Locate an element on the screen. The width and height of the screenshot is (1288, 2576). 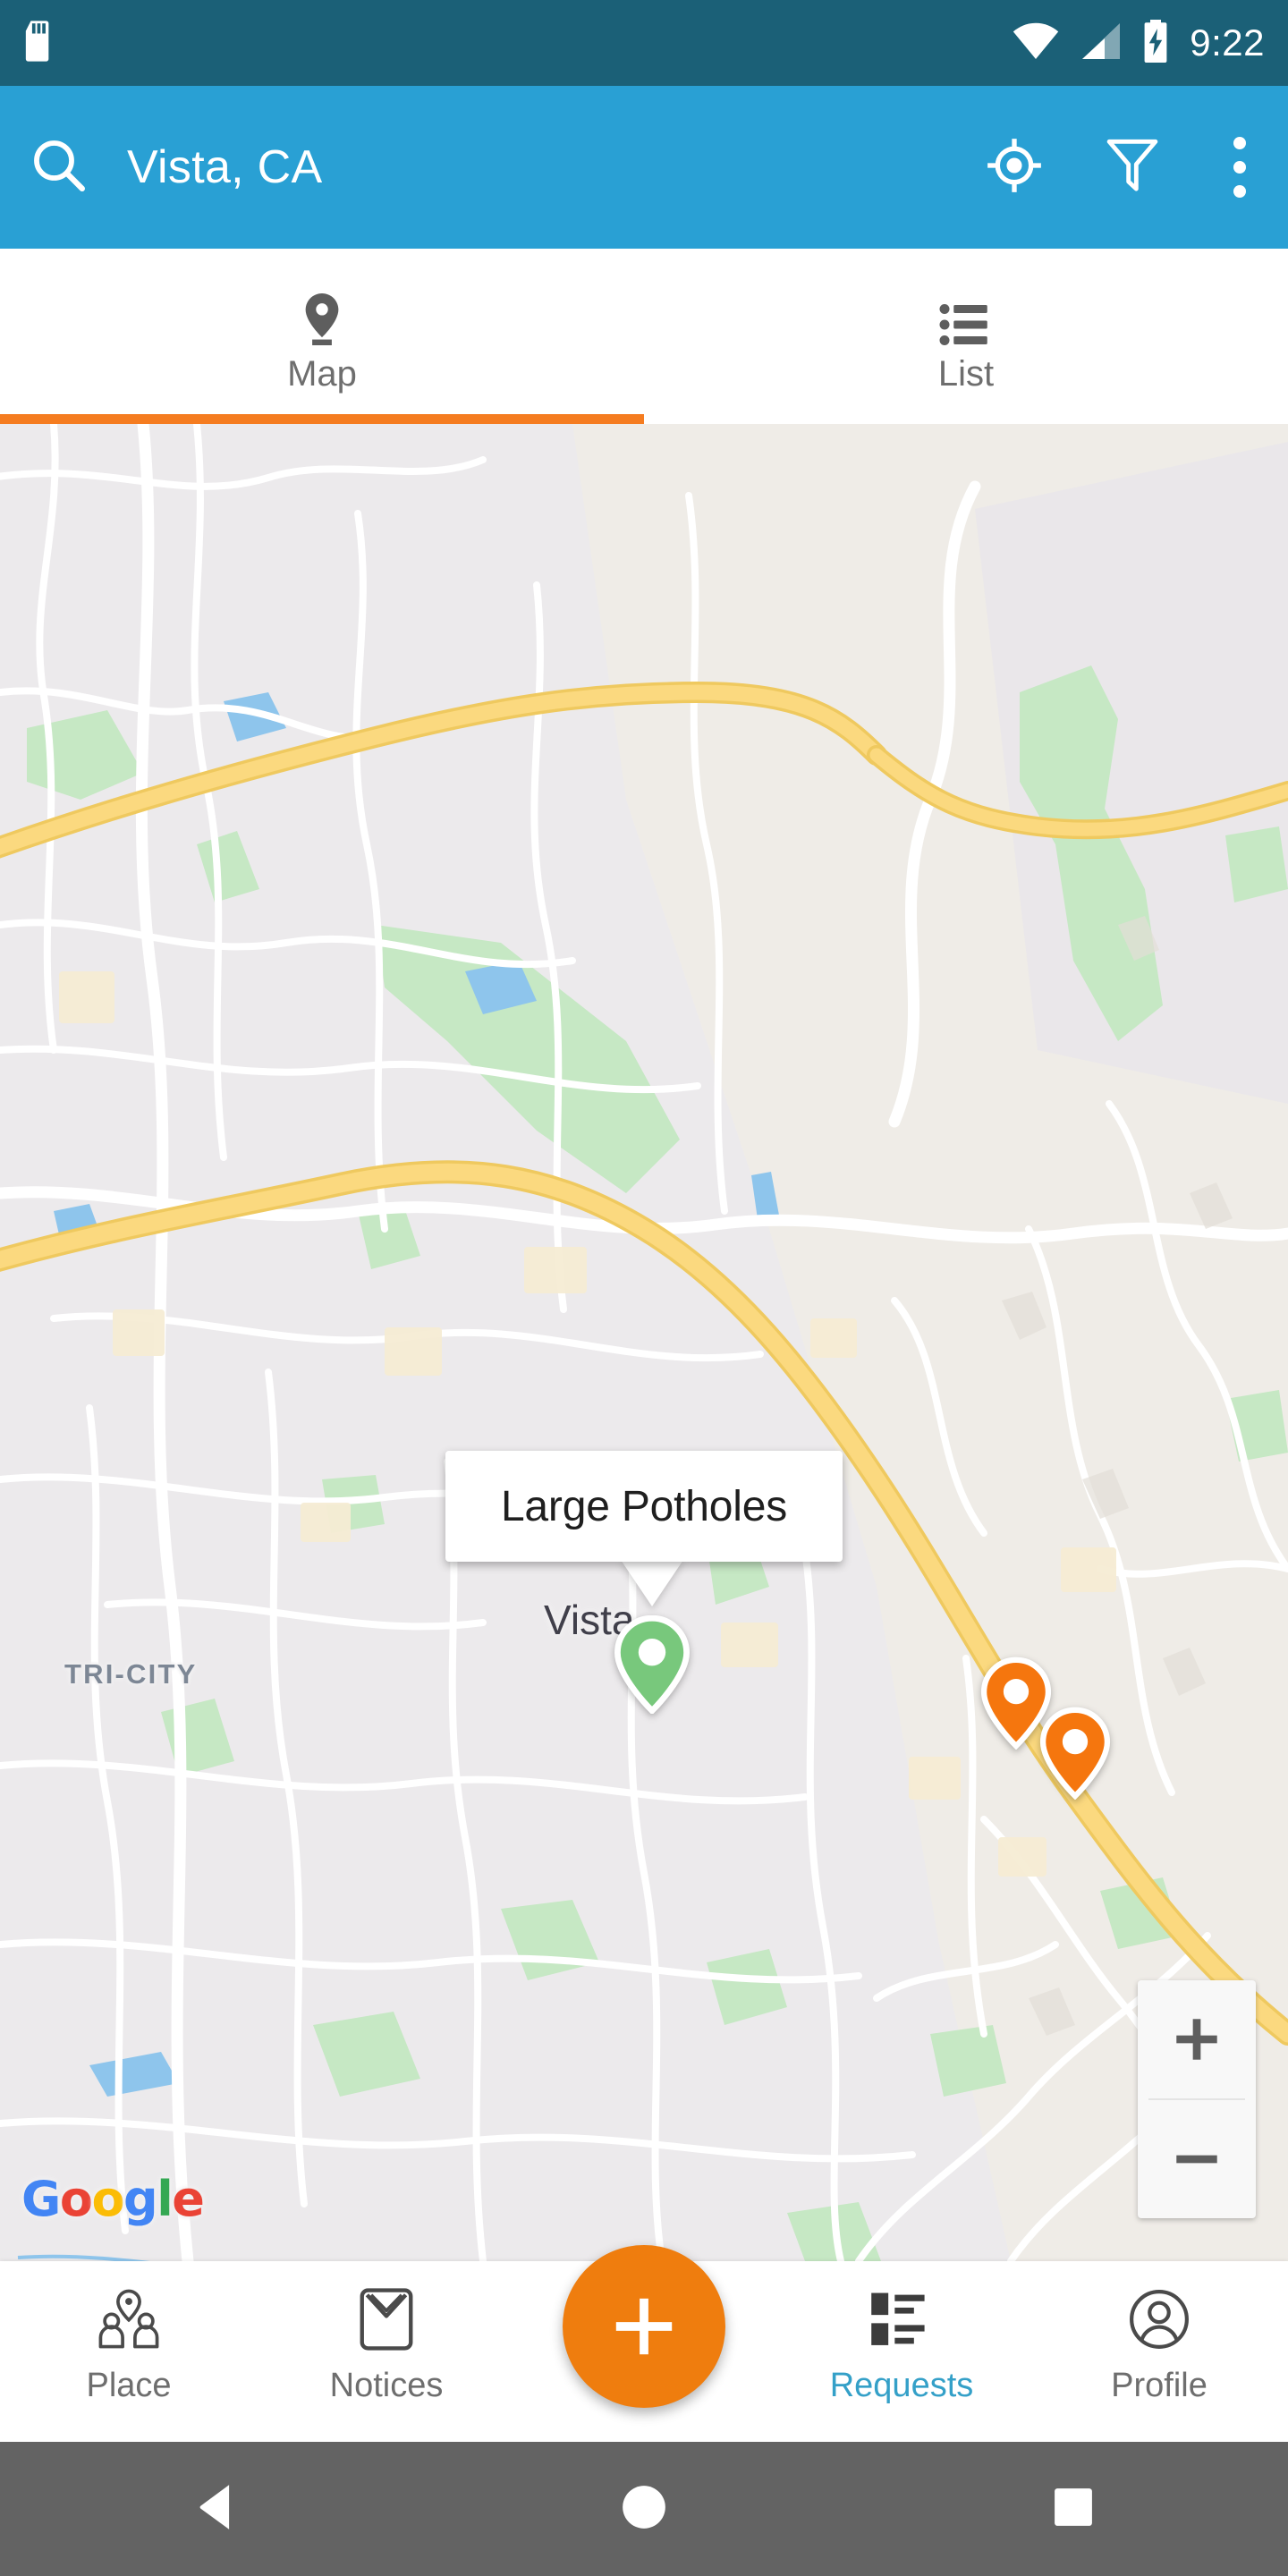
envelope-icon is located at coordinates (386, 2319).